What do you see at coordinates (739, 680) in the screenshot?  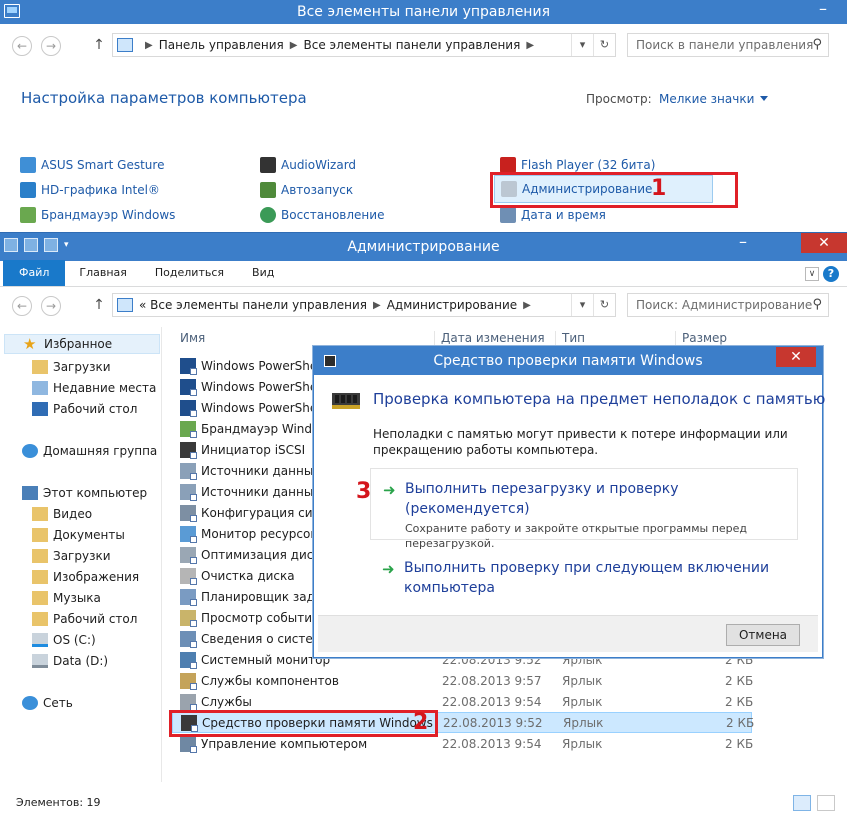 I see `file-size: 2 КБ` at bounding box center [739, 680].